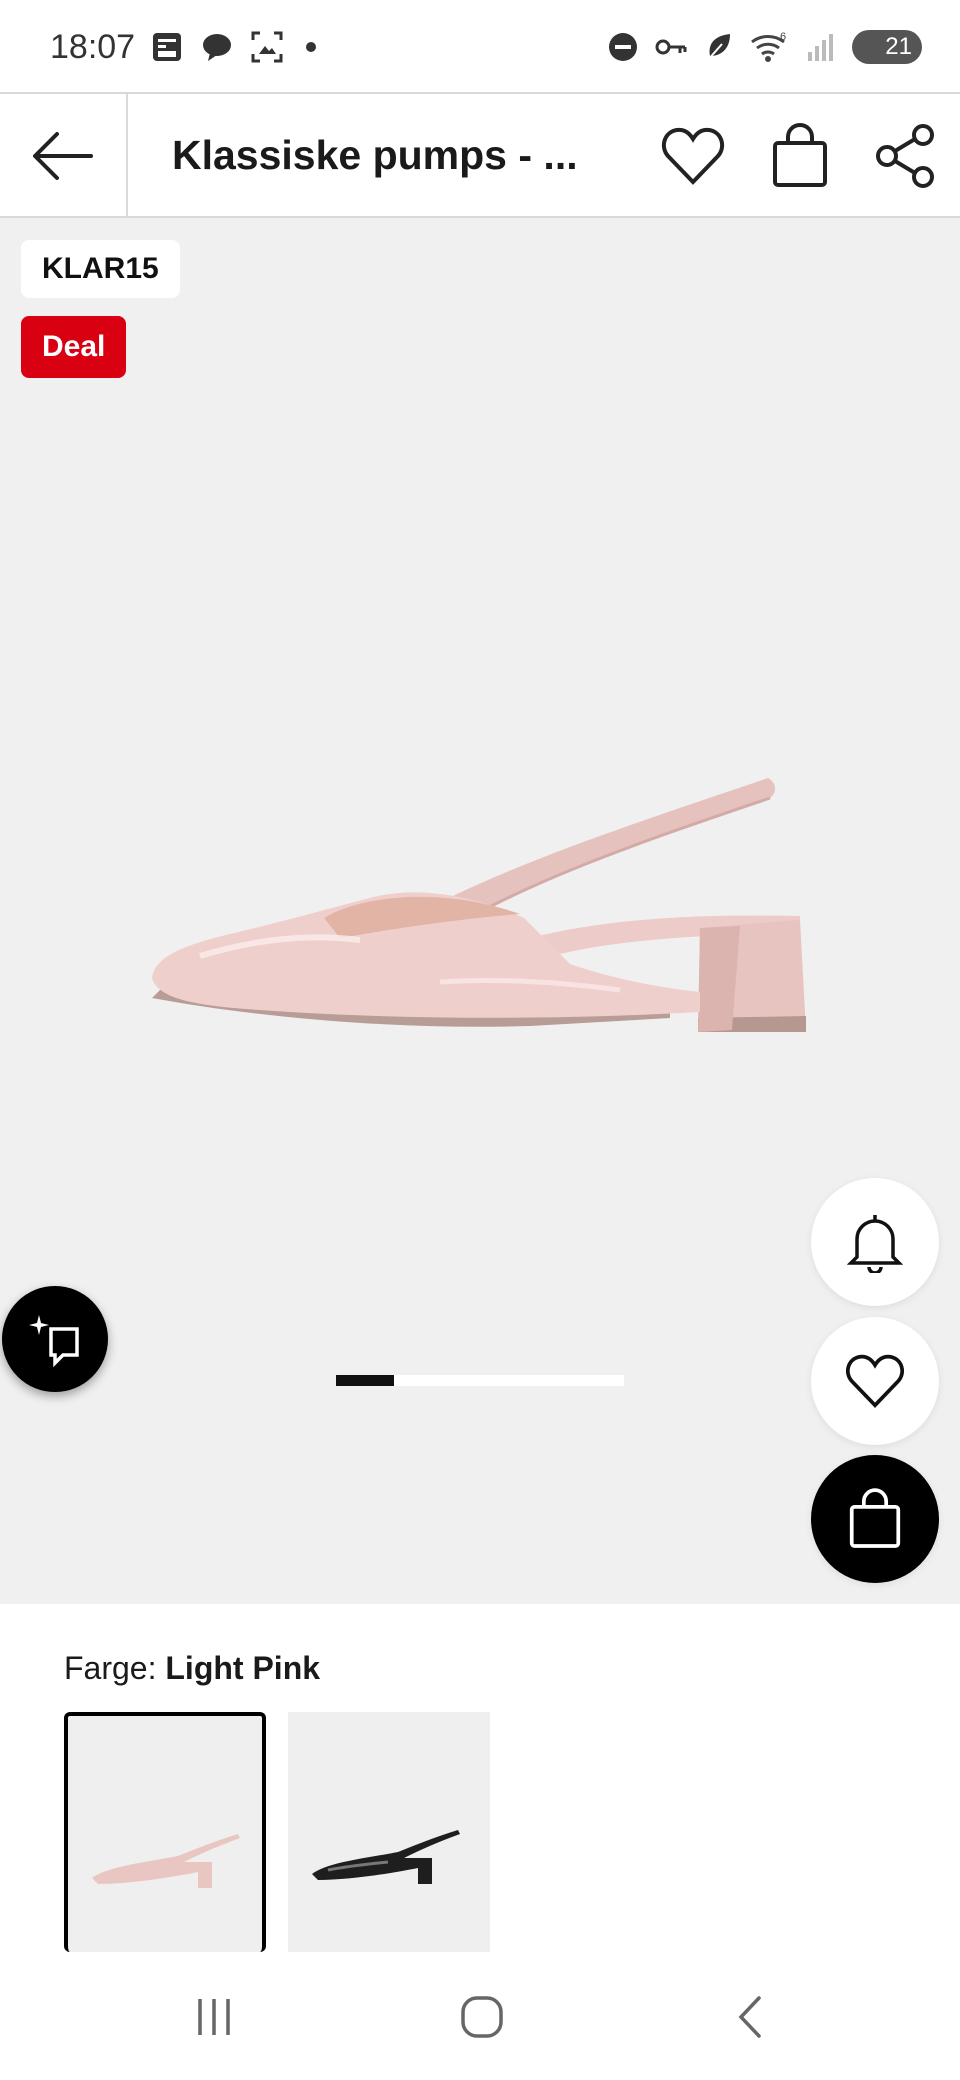 The image size is (960, 2080). I want to click on status-bar: 18:07 6 21, so click(480, 47).